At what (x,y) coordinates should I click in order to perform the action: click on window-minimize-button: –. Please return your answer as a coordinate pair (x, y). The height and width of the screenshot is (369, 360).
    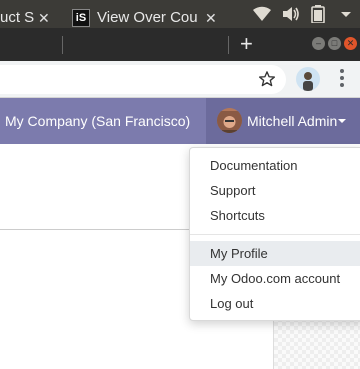
    Looking at the image, I should click on (318, 43).